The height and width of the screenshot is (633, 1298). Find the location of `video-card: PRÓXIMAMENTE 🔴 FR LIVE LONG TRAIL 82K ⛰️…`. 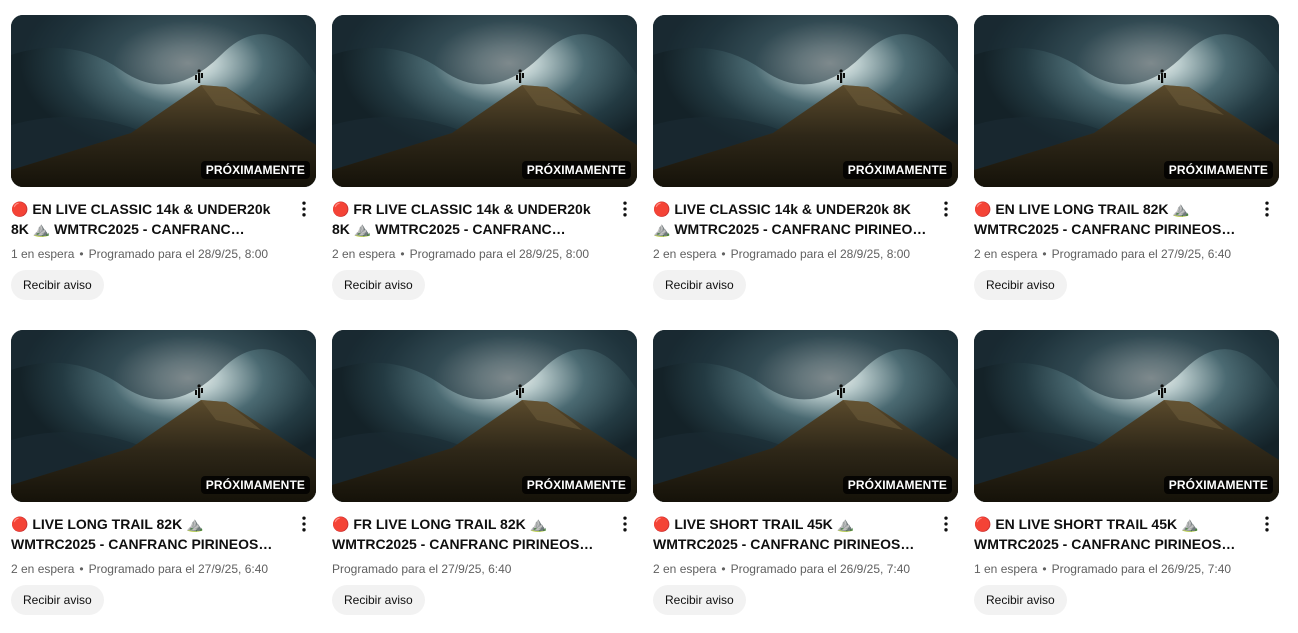

video-card: PRÓXIMAMENTE 🔴 FR LIVE LONG TRAIL 82K ⛰️… is located at coordinates (484, 479).